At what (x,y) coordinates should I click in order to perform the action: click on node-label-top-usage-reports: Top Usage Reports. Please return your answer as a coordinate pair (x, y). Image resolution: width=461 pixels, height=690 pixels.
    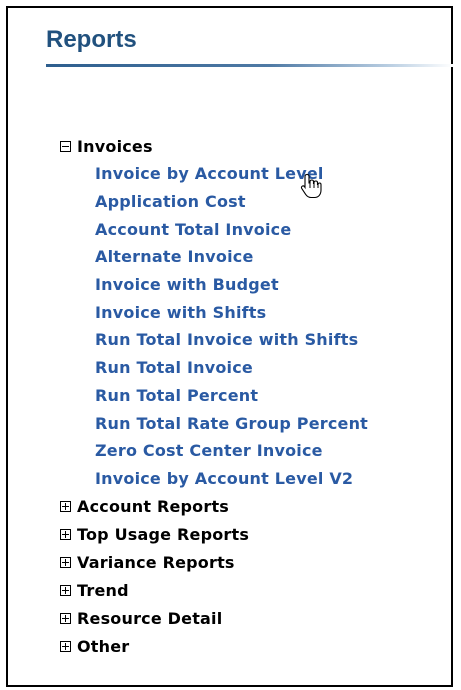
    Looking at the image, I should click on (163, 534).